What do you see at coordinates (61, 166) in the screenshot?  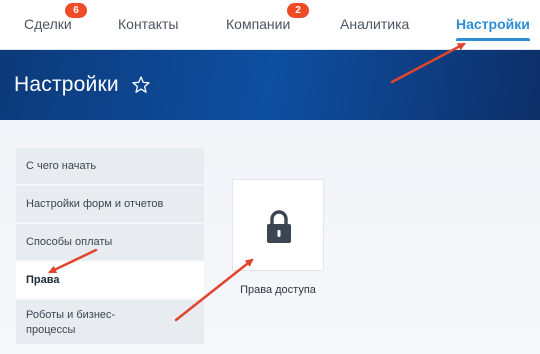 I see `sidebar-item-label: С чего начать` at bounding box center [61, 166].